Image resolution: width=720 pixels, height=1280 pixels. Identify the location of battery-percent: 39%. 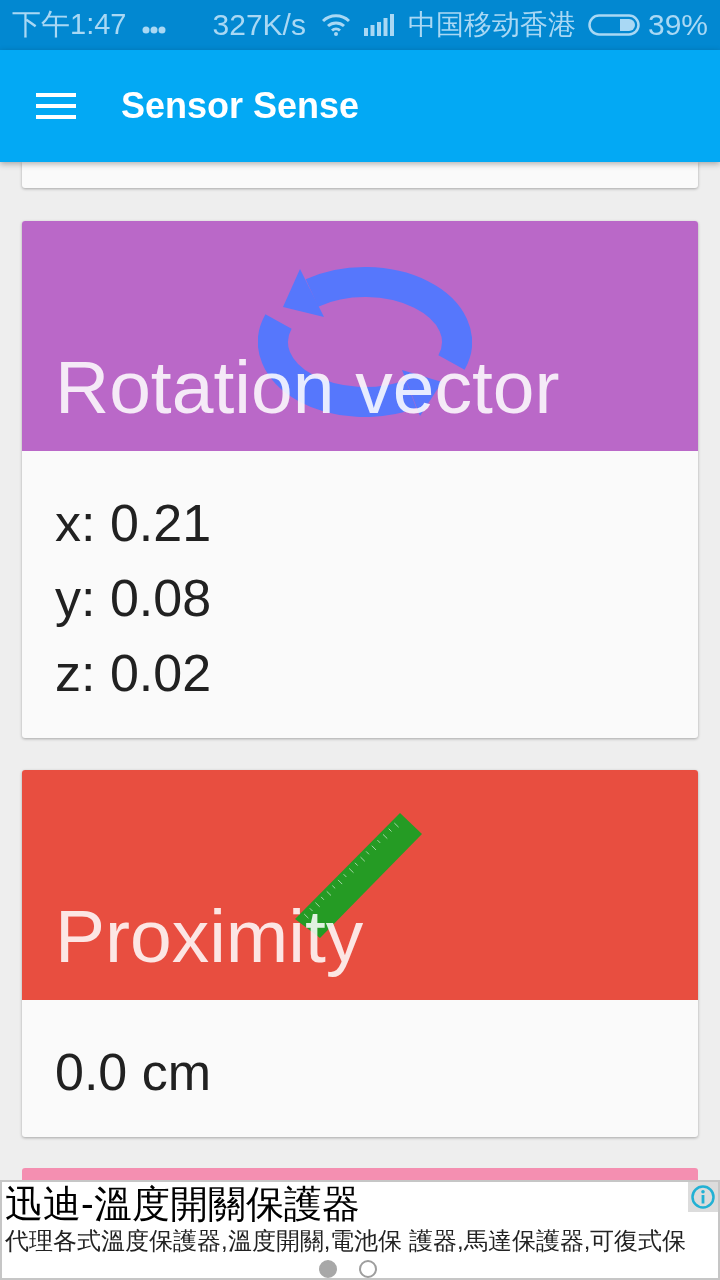
(677, 25).